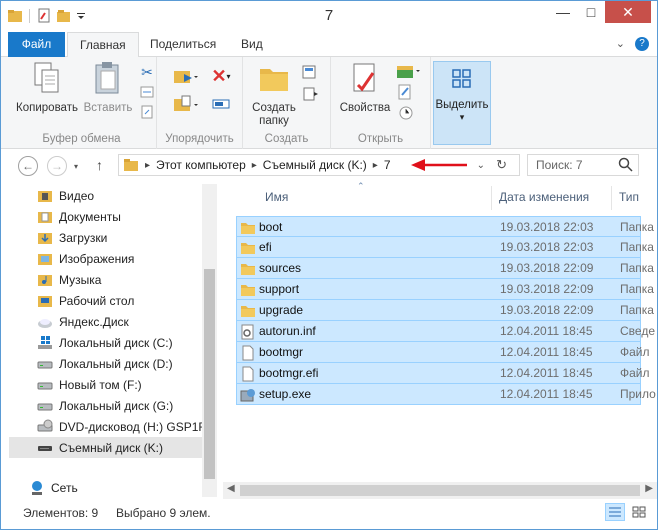  Describe the element at coordinates (445, 331) in the screenshot. I see `table-row: autorun.inf 12.04.2011 18:45 Сведе` at that location.